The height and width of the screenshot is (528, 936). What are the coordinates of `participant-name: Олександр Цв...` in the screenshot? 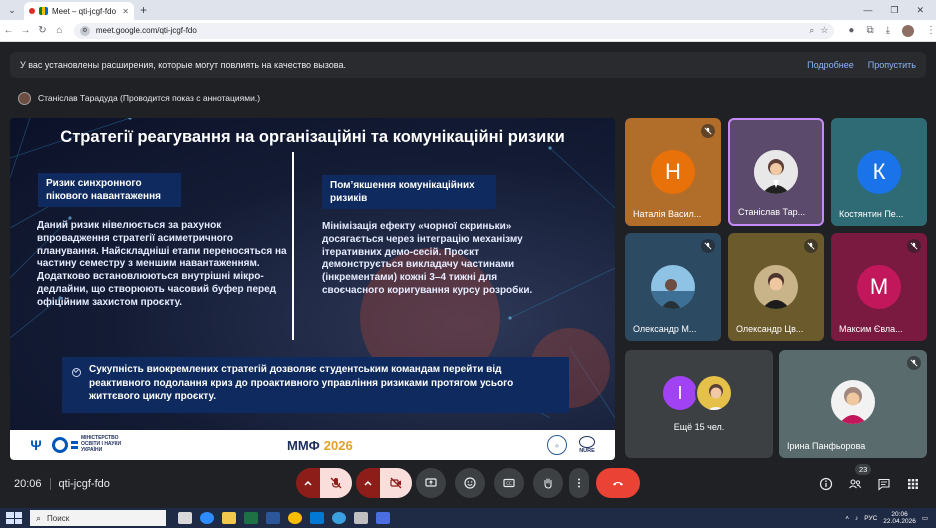 It's located at (770, 329).